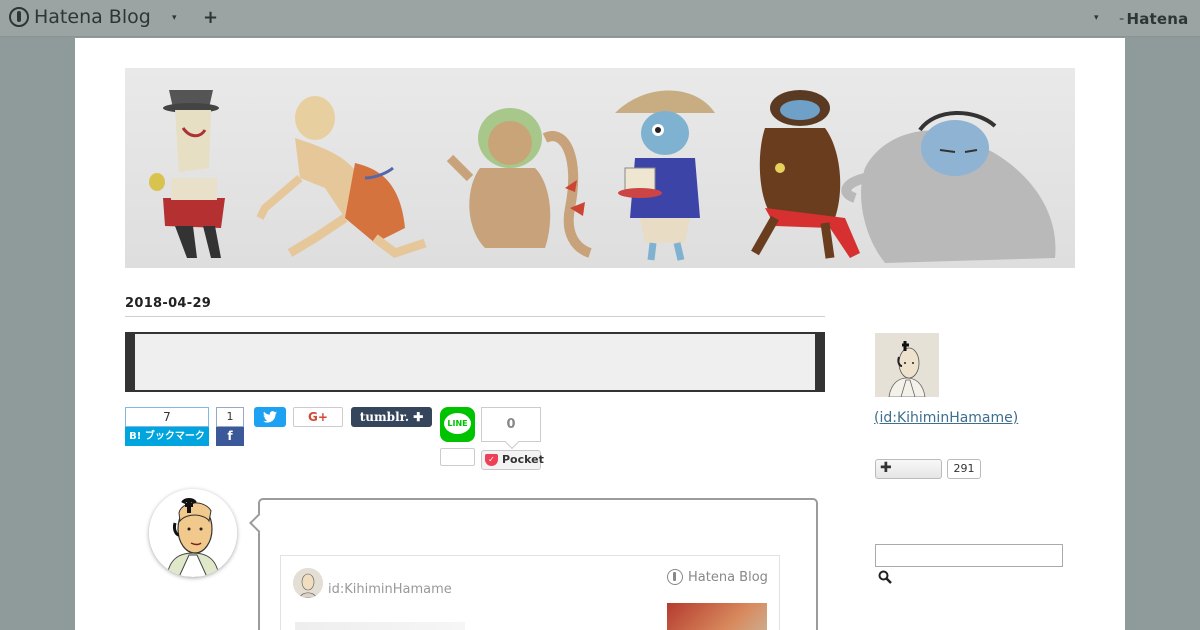 The height and width of the screenshot is (630, 1200). What do you see at coordinates (511, 424) in the screenshot?
I see `pocket-count: 0` at bounding box center [511, 424].